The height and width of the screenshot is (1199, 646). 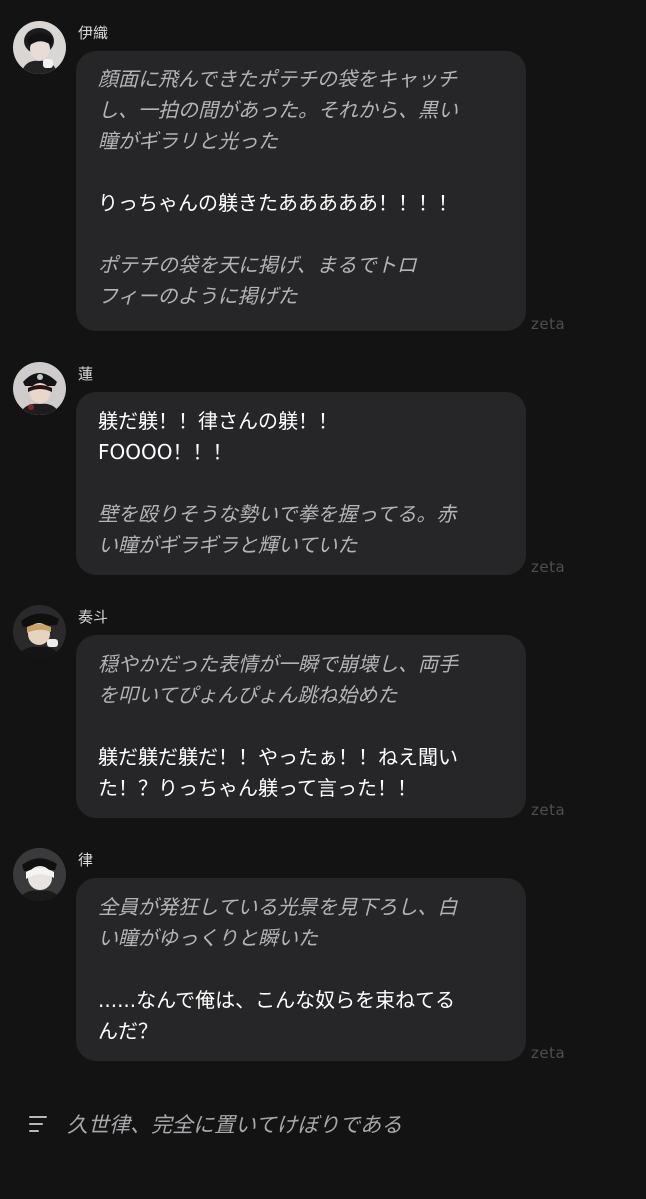 What do you see at coordinates (86, 860) in the screenshot?
I see `sender-name: 律` at bounding box center [86, 860].